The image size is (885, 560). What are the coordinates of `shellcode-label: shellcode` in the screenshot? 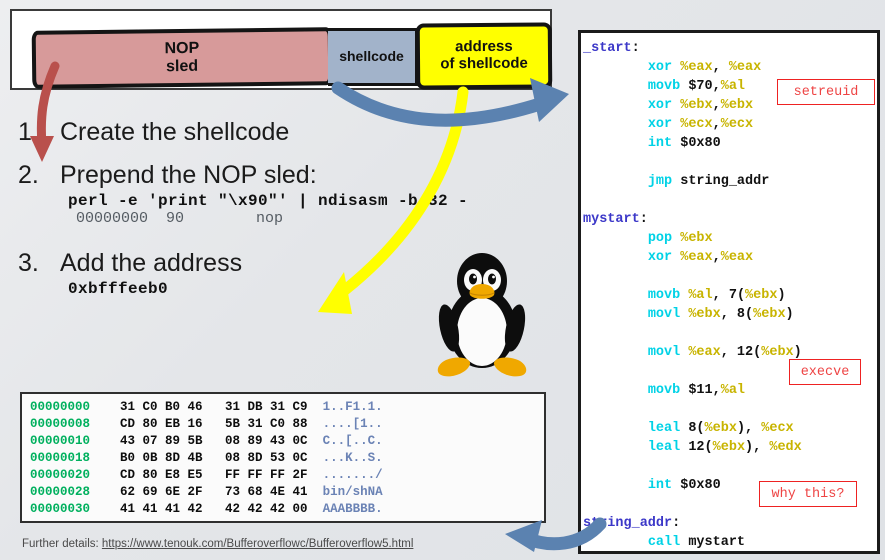 It's located at (371, 56).